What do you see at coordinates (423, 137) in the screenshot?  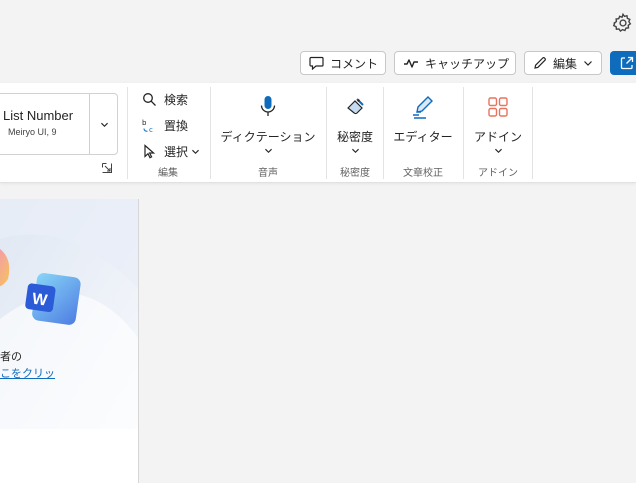 I see `editor-label: エディター` at bounding box center [423, 137].